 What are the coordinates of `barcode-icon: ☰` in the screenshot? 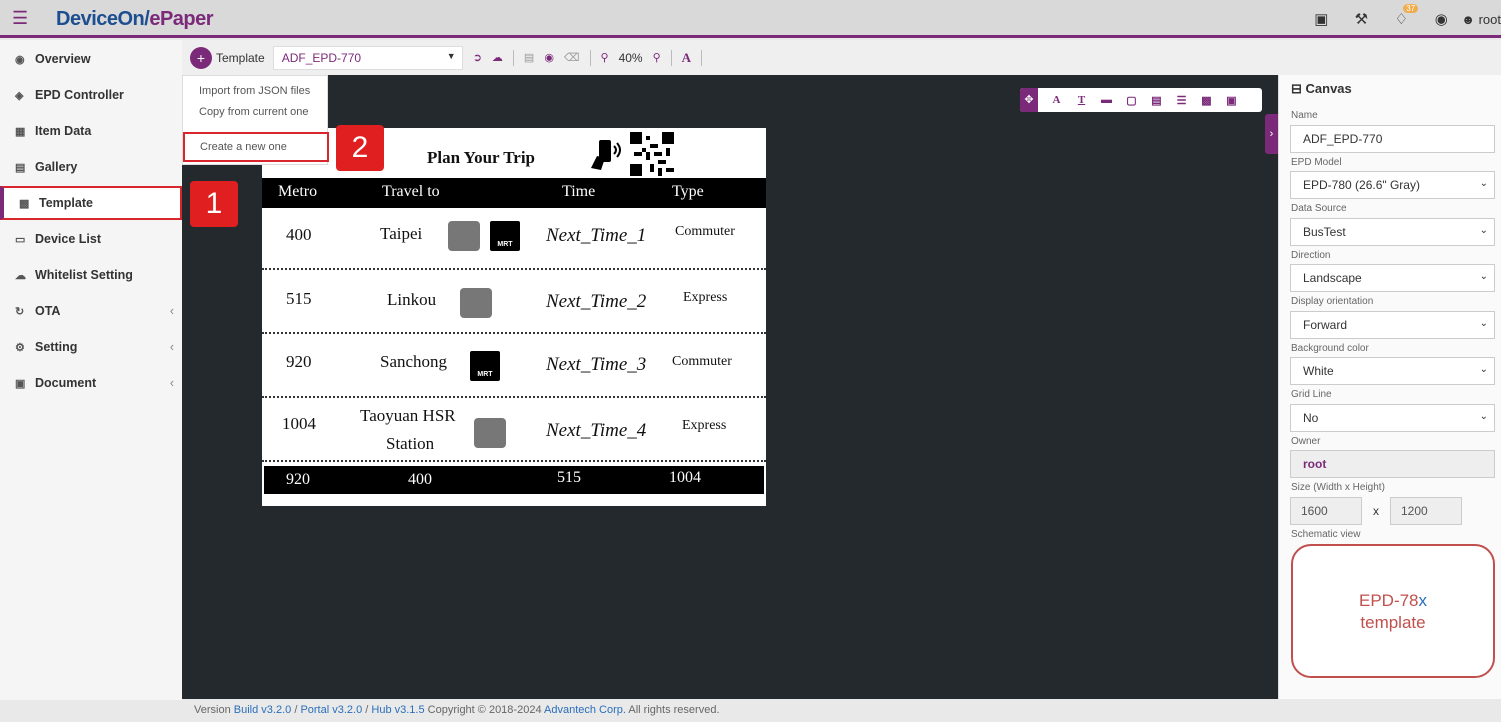 It's located at (1181, 100).